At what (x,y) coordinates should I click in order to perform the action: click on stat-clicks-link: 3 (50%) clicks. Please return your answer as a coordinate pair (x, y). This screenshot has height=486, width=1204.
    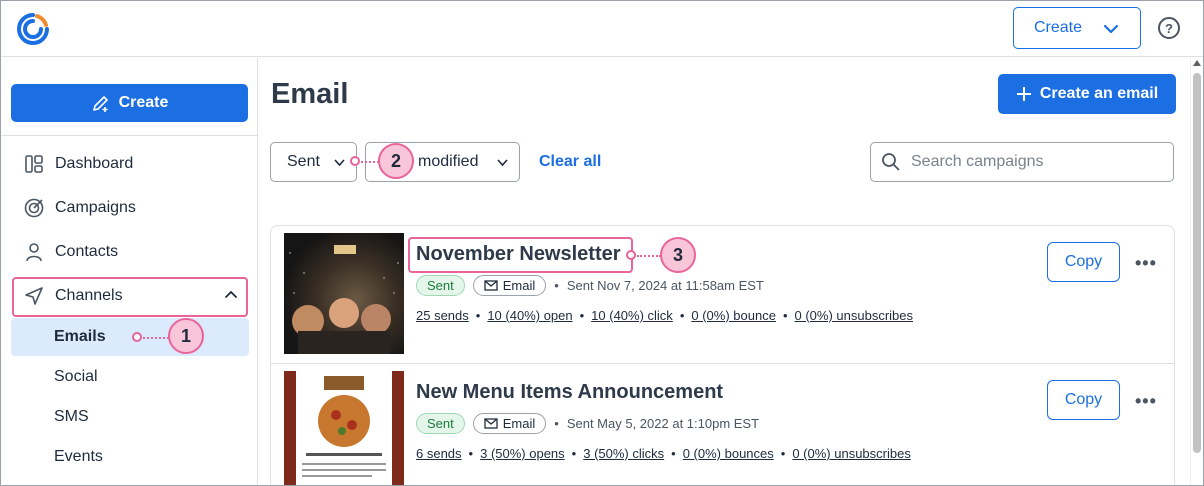
    Looking at the image, I should click on (623, 453).